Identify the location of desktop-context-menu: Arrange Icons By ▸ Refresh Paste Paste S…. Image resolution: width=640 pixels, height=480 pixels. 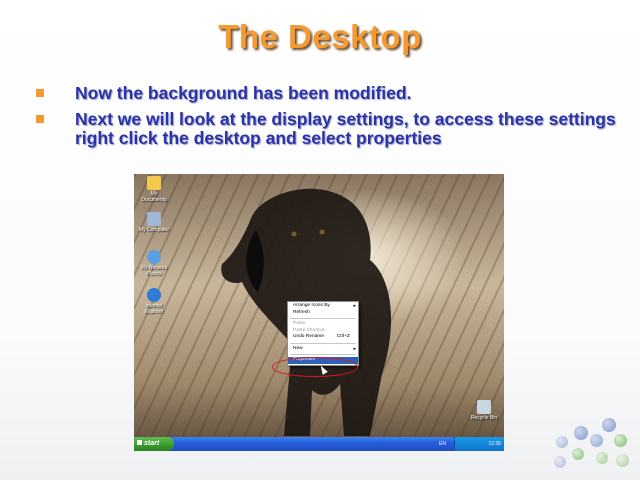
(323, 333).